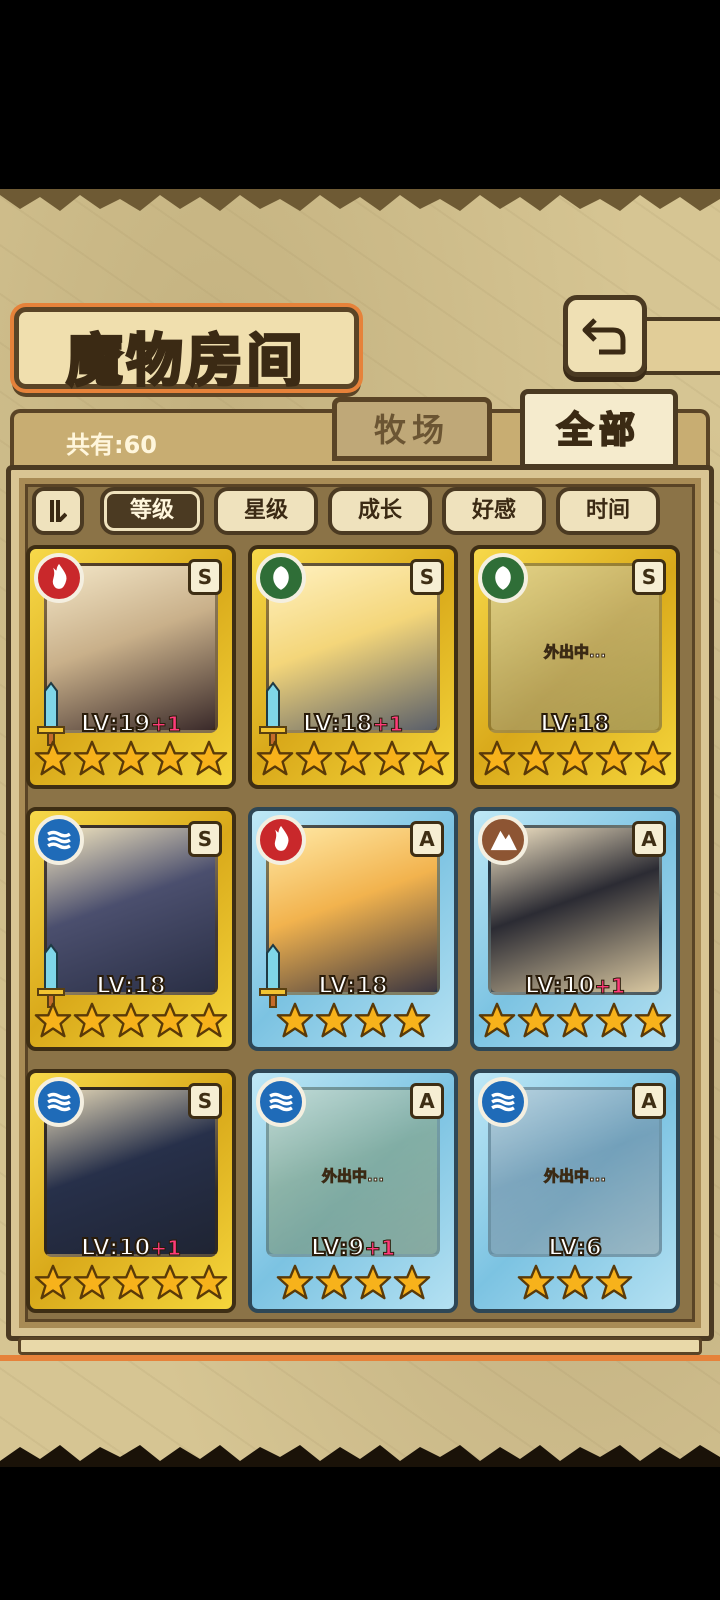 The height and width of the screenshot is (1600, 720). Describe the element at coordinates (360, 1346) in the screenshot. I see `panel-bottom-rail` at that location.